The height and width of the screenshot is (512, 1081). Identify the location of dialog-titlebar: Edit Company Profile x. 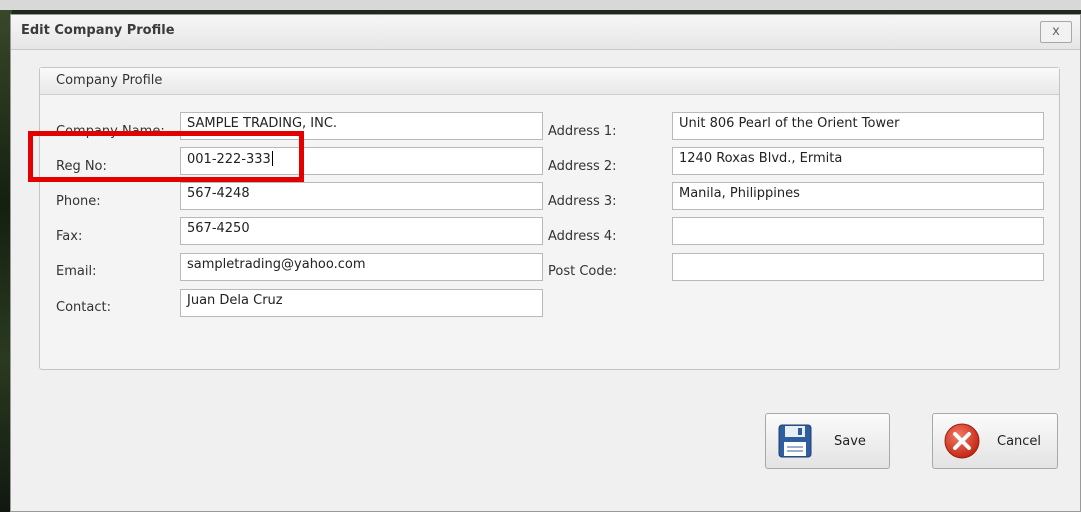
(545, 32).